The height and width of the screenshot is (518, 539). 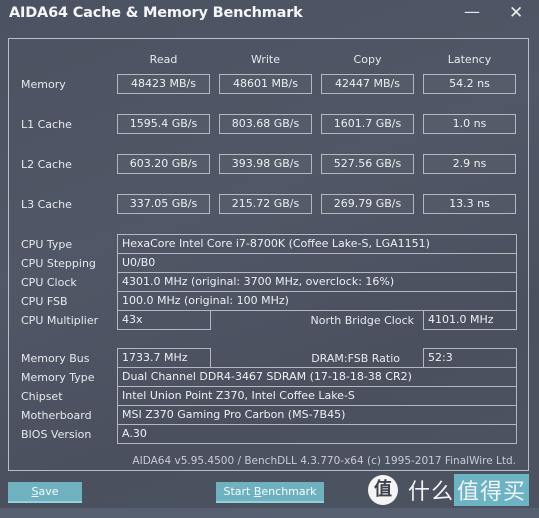 I want to click on memory-copy-value: 42447 MB/s, so click(x=367, y=84).